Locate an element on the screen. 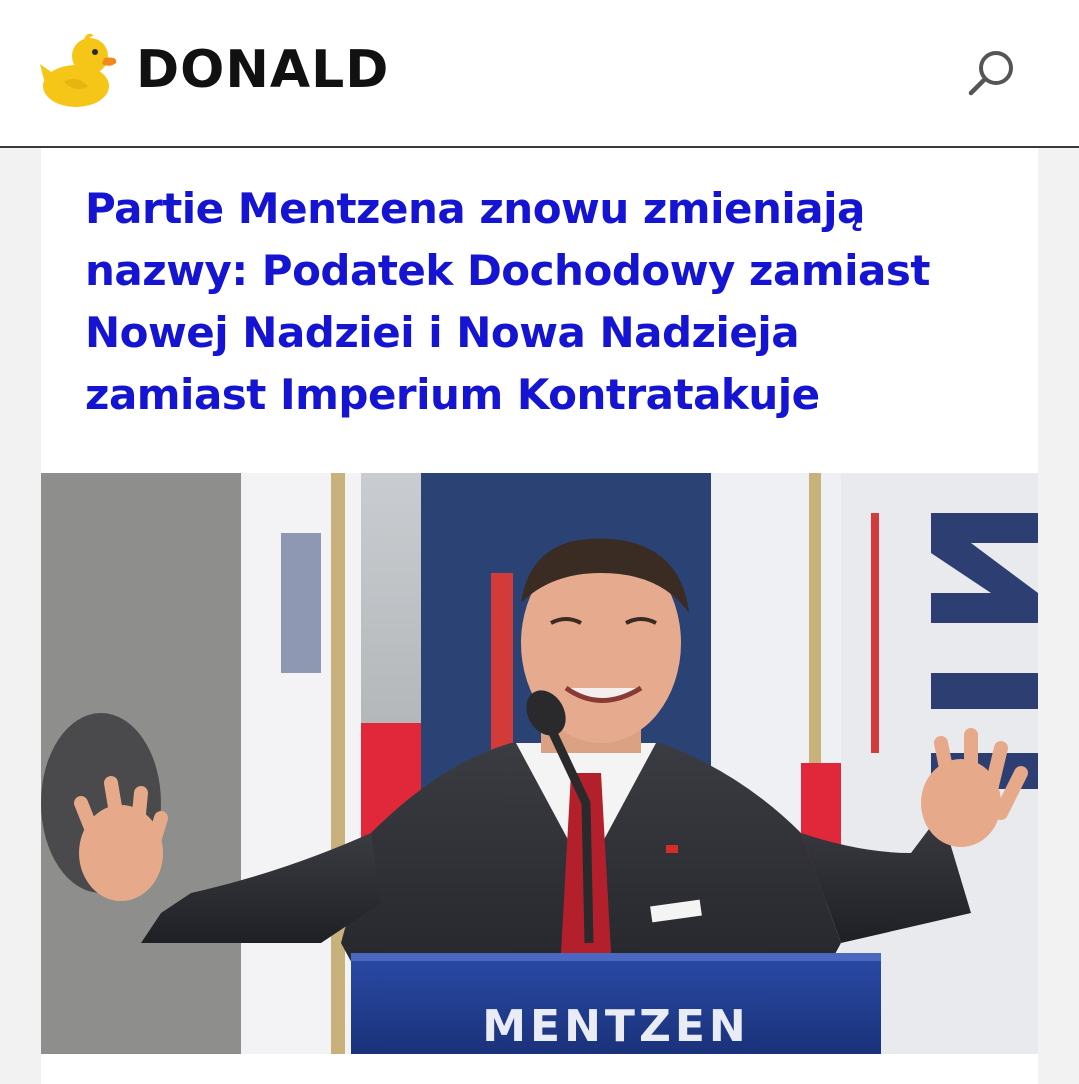 Image resolution: width=1079 pixels, height=1084 pixels. site-logo: DONALD is located at coordinates (214, 70).